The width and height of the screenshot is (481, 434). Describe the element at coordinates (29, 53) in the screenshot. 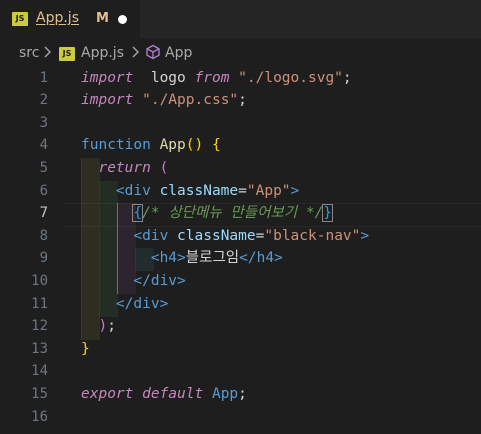

I see `breadcrumb-folder: src` at that location.